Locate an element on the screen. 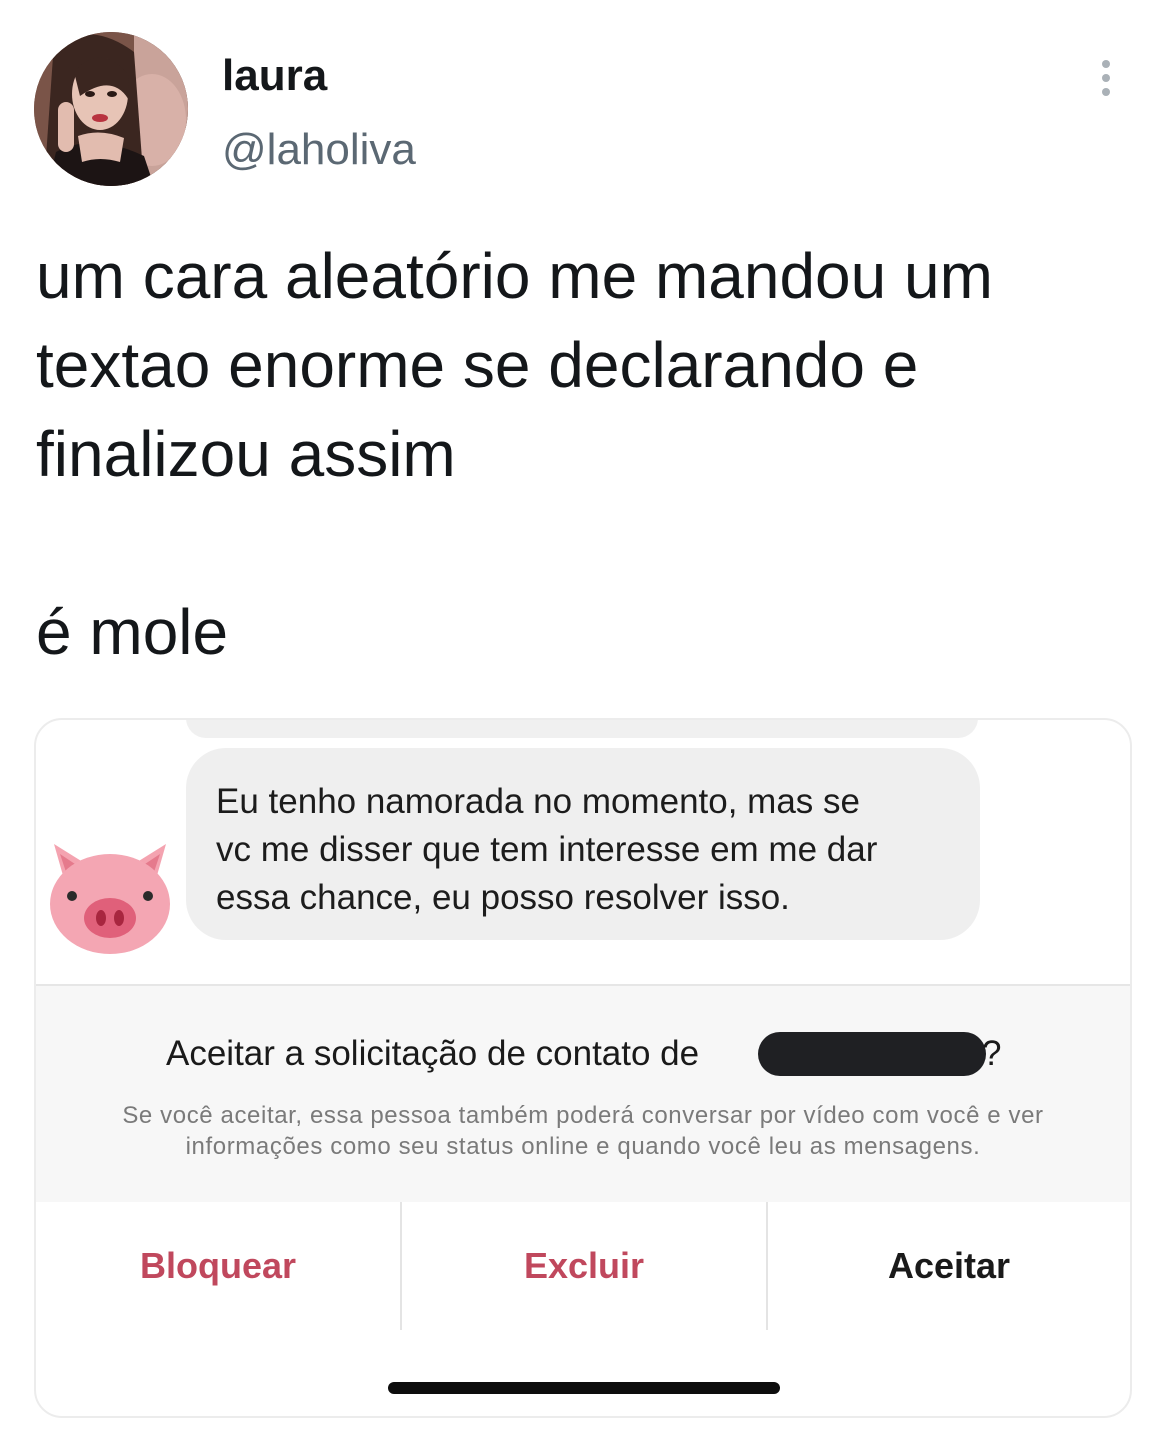 The height and width of the screenshot is (1440, 1164). request-title-end: ? is located at coordinates (992, 1053).